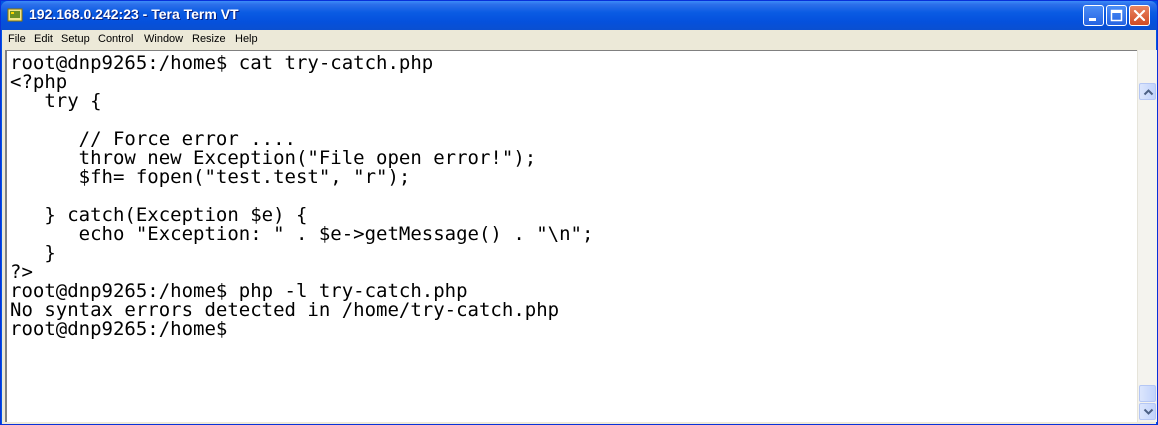 Image resolution: width=1158 pixels, height=425 pixels. Describe the element at coordinates (134, 14) in the screenshot. I see `window-title: 192.168.0.242:23 - Tera Term VT` at that location.